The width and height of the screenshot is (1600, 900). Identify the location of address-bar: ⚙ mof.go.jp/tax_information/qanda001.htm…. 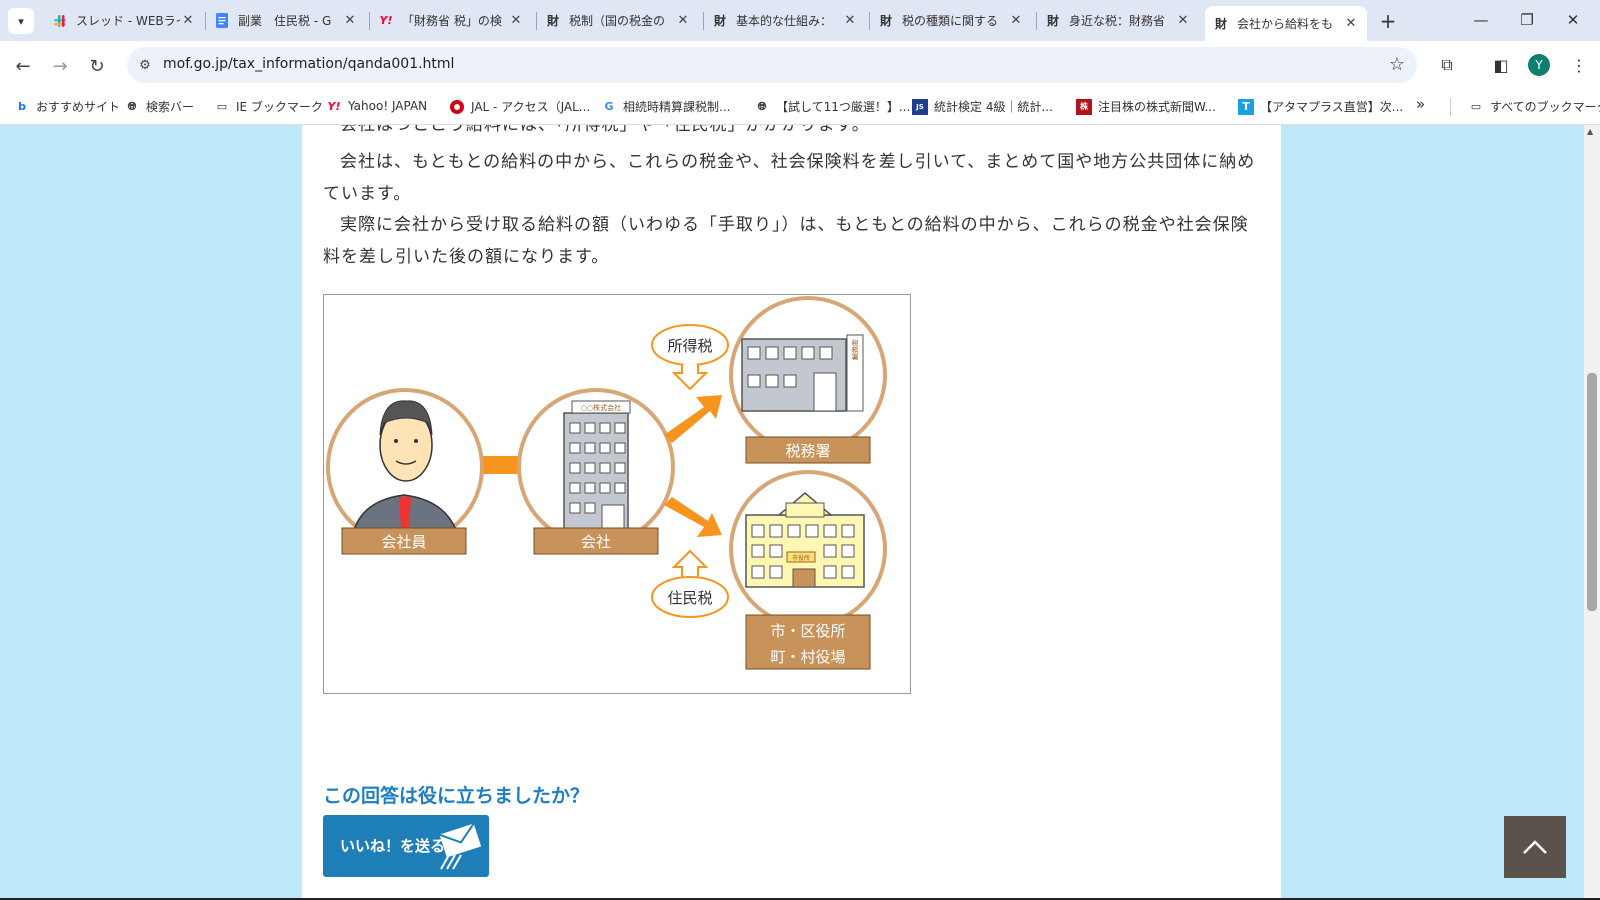
(772, 65).